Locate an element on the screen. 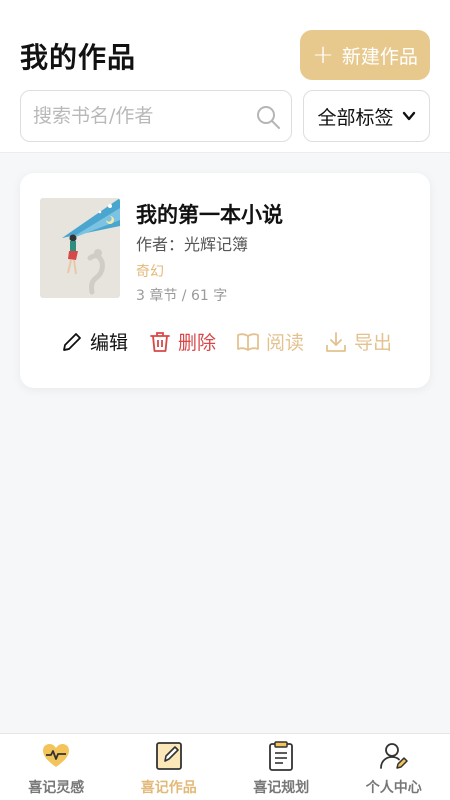  read-label: 阅读 is located at coordinates (285, 343).